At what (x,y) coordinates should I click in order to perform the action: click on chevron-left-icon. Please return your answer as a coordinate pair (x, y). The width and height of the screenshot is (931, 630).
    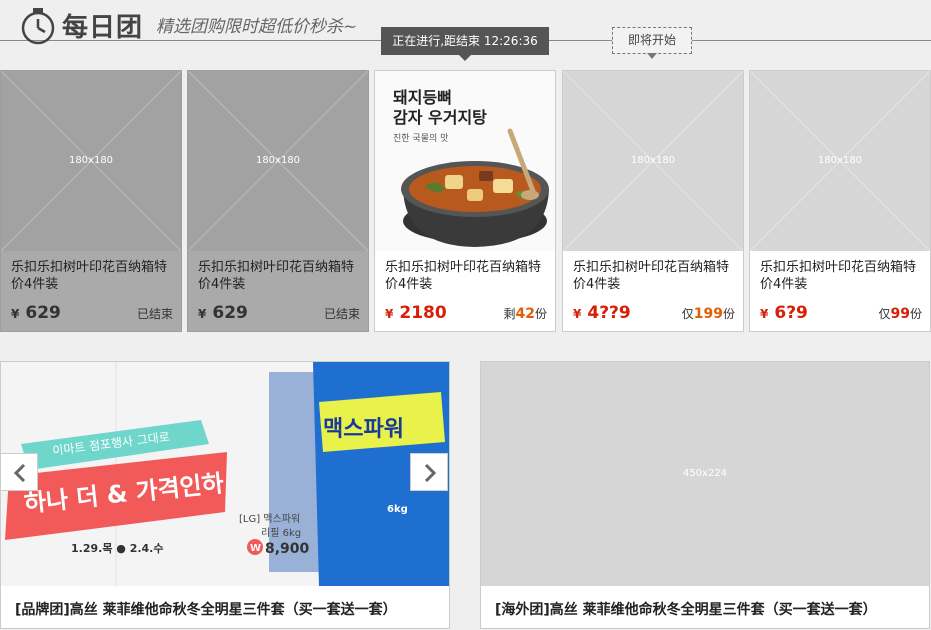
    Looking at the image, I should click on (19, 473).